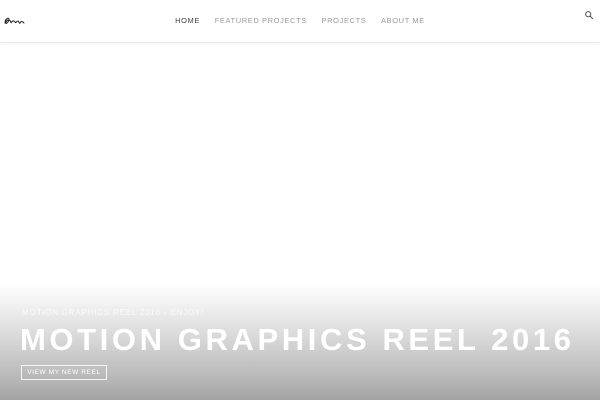  What do you see at coordinates (589, 15) in the screenshot?
I see `search-icon` at bounding box center [589, 15].